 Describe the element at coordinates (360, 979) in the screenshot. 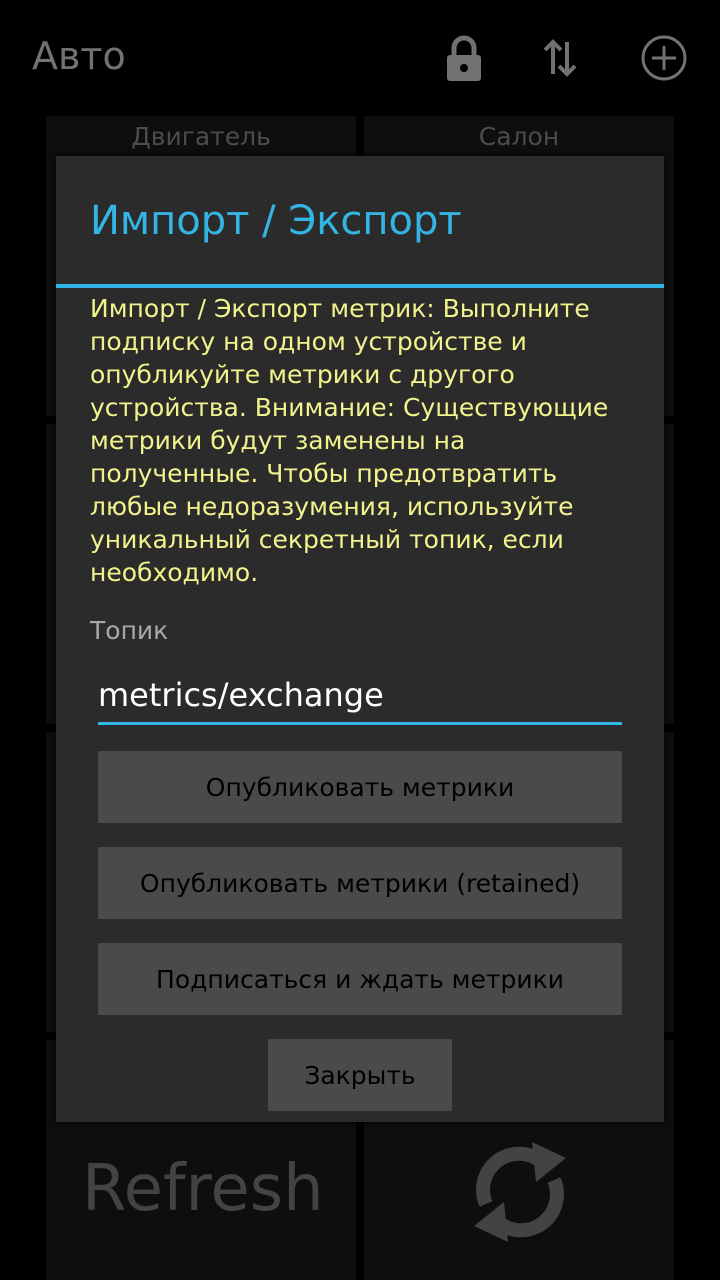

I see `subscribe-wait-button: Подписаться и ждать метрики` at that location.